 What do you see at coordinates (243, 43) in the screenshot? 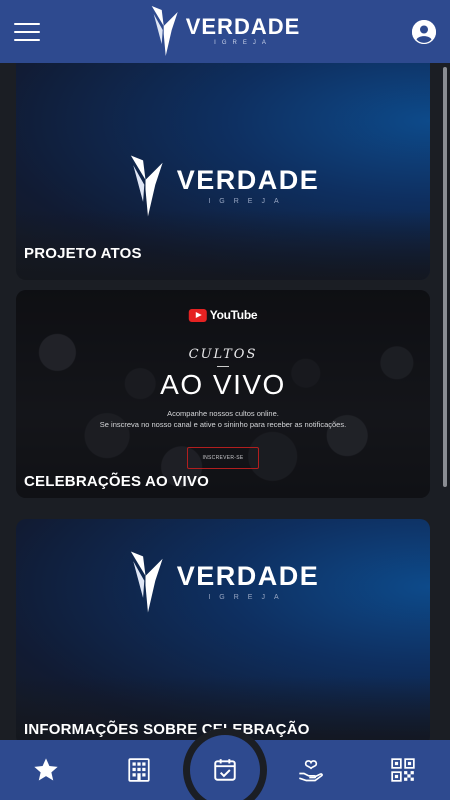
I see `header-logo-subtext: IGREJA` at bounding box center [243, 43].